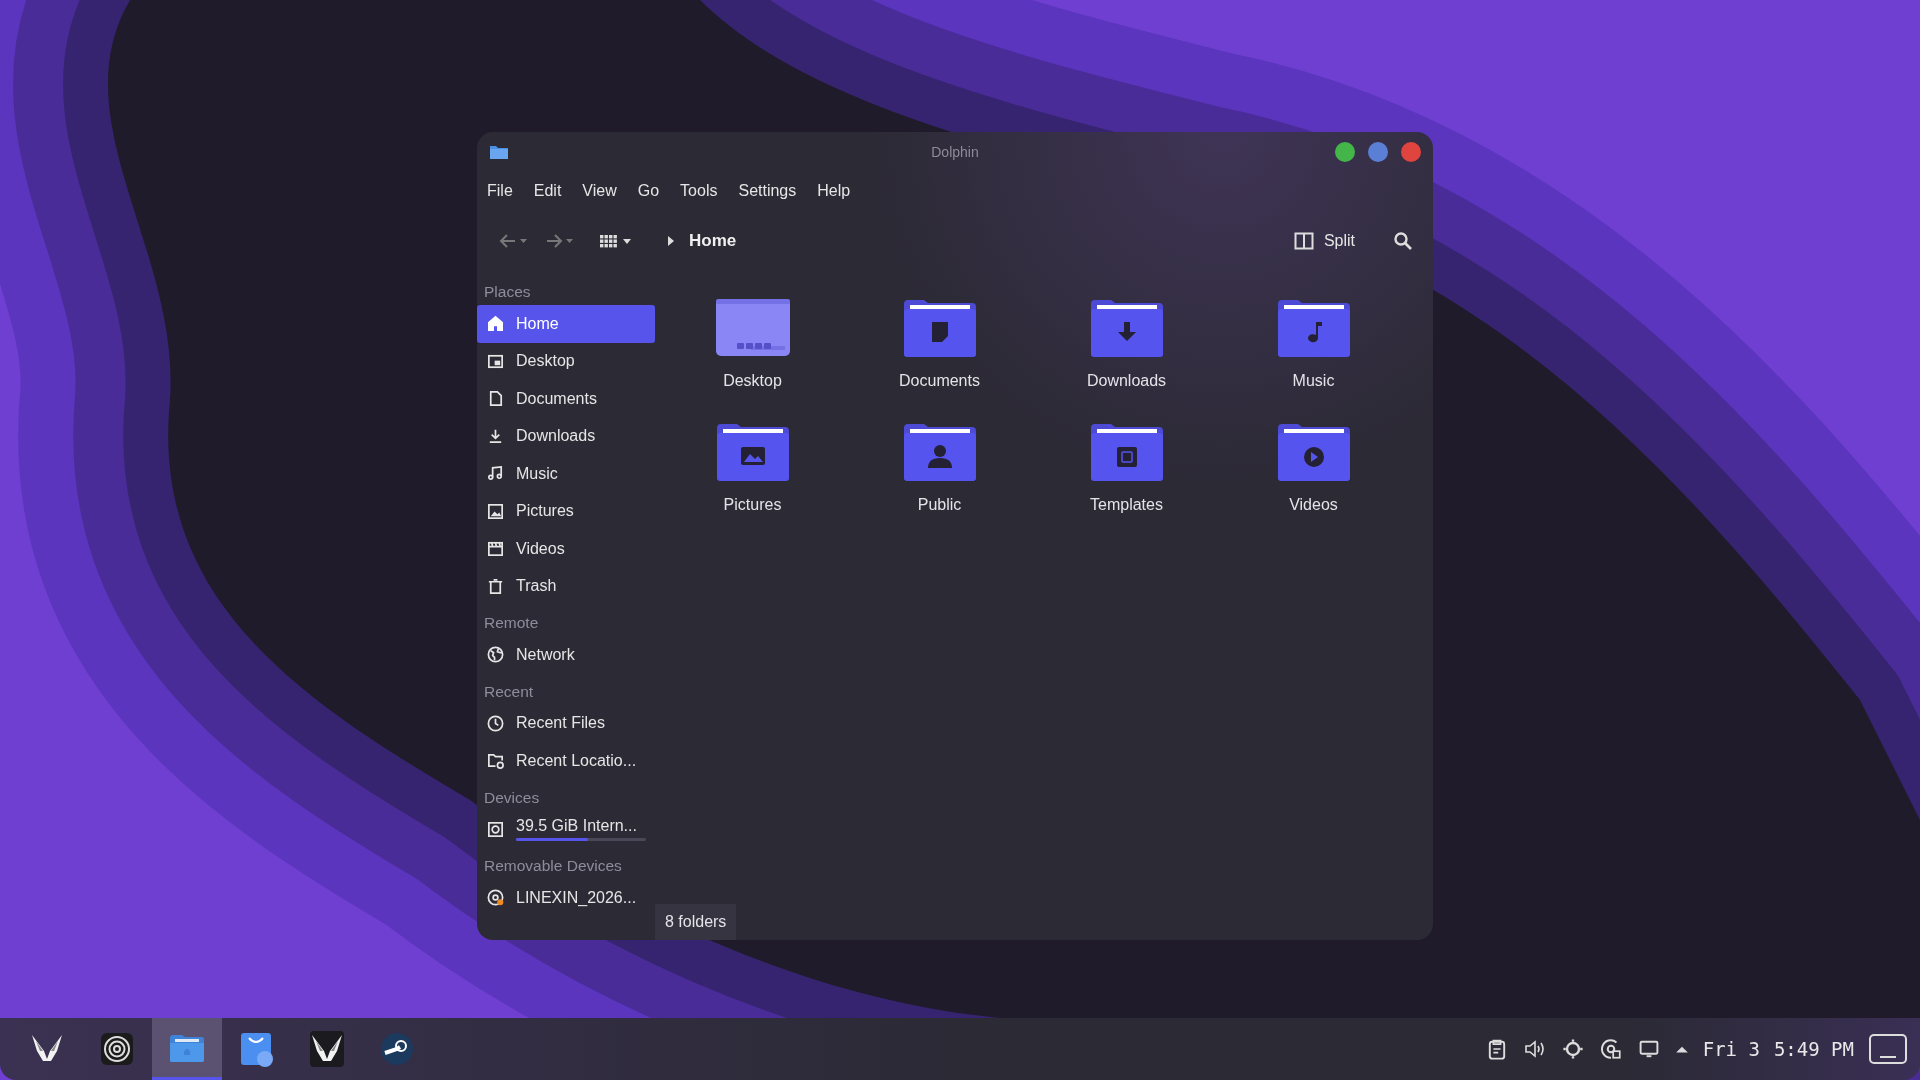  I want to click on folder-item: Desktop, so click(752, 360).